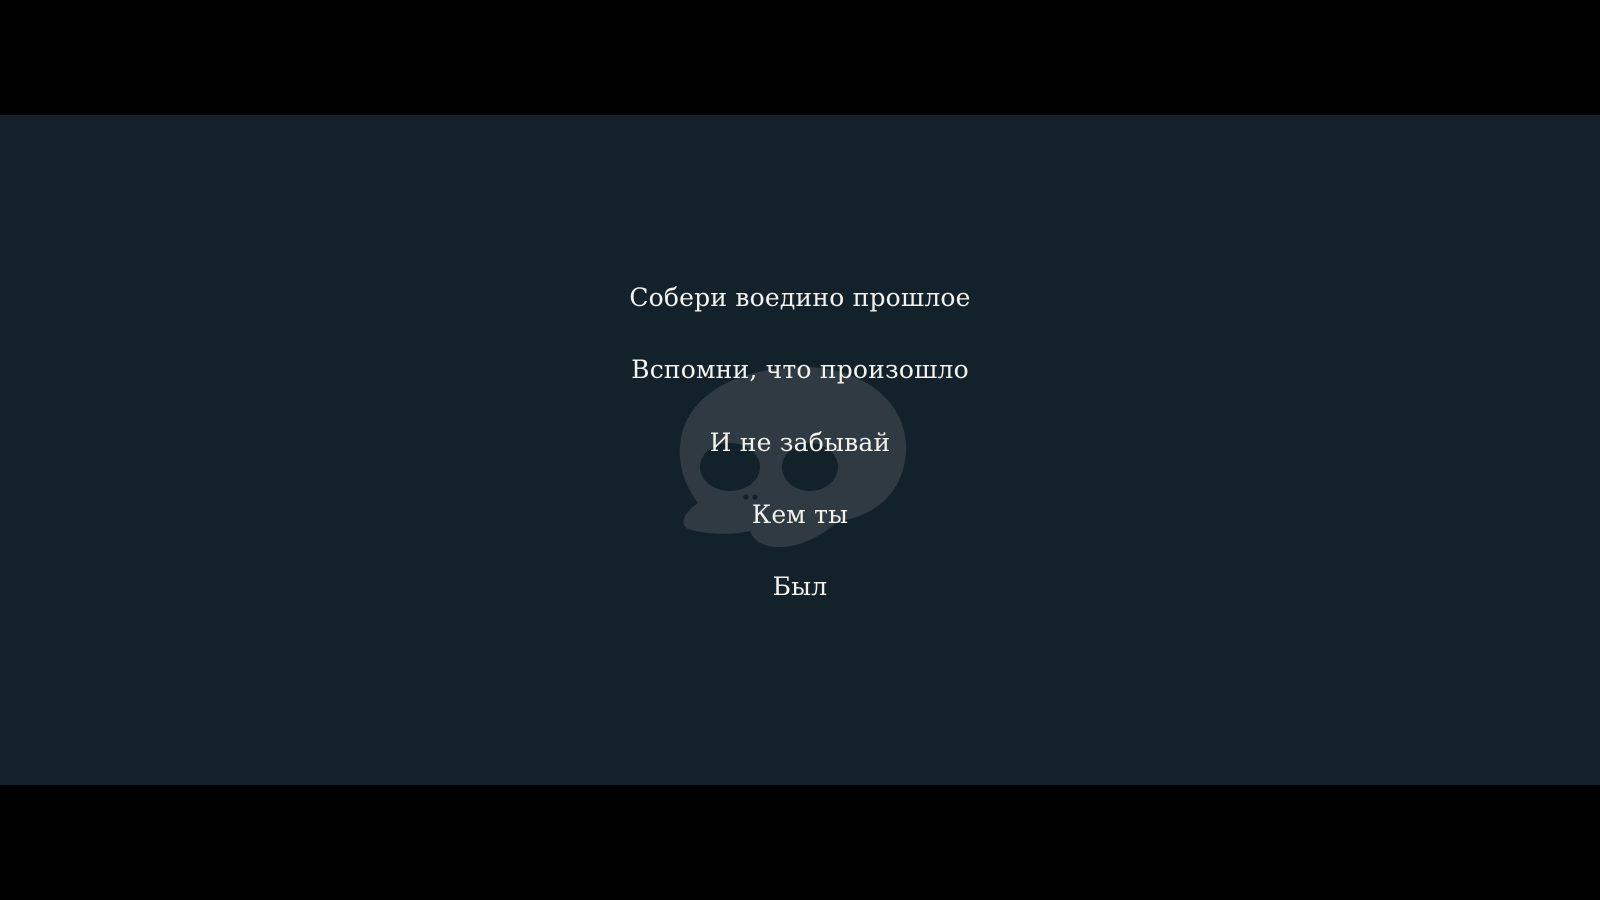  I want to click on intro-line-1: Собери воедино прошлое, so click(800, 297).